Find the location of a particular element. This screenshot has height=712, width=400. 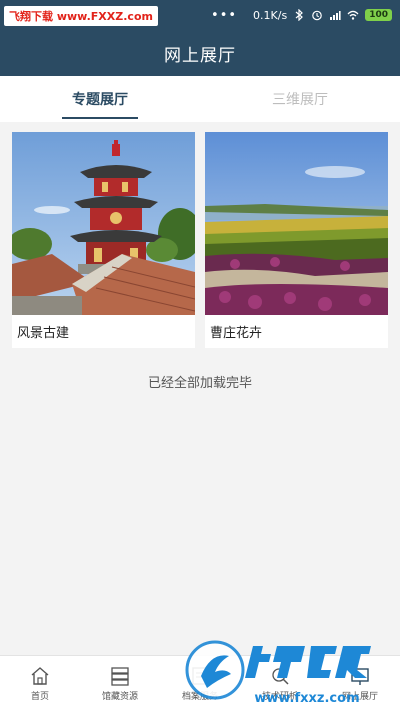

bluetooth-icon is located at coordinates (299, 15).